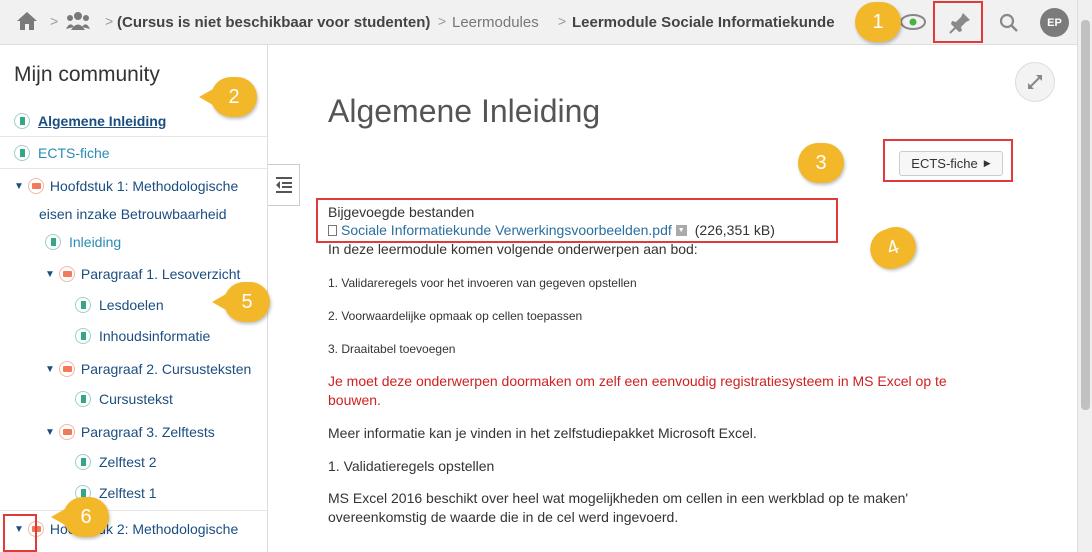 The height and width of the screenshot is (552, 1092). I want to click on sidebar-item-hoofdstuk-2: ▼ Hoofdstuk 2: Methodologische, so click(126, 529).